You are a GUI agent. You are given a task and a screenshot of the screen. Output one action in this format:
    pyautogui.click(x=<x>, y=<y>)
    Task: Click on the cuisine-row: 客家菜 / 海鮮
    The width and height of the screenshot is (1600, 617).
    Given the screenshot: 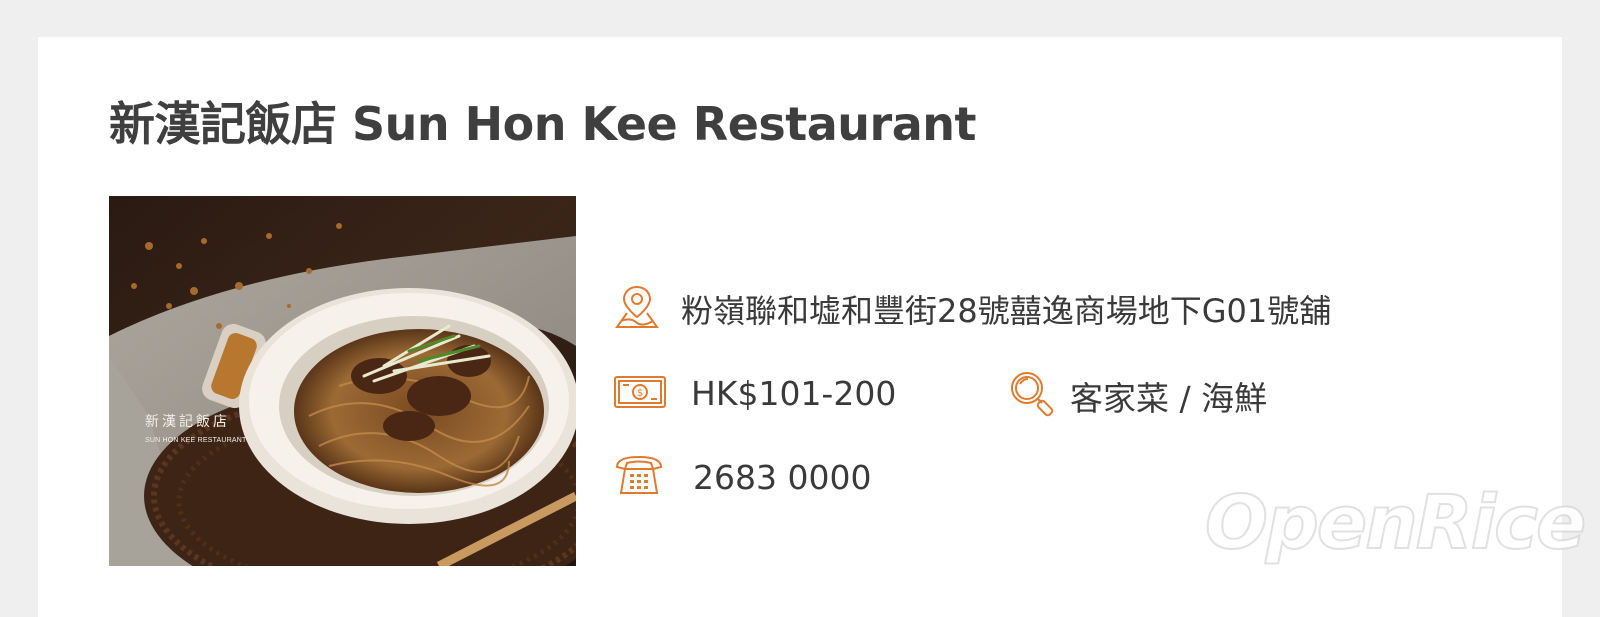 What is the action you would take?
    pyautogui.click(x=1137, y=396)
    